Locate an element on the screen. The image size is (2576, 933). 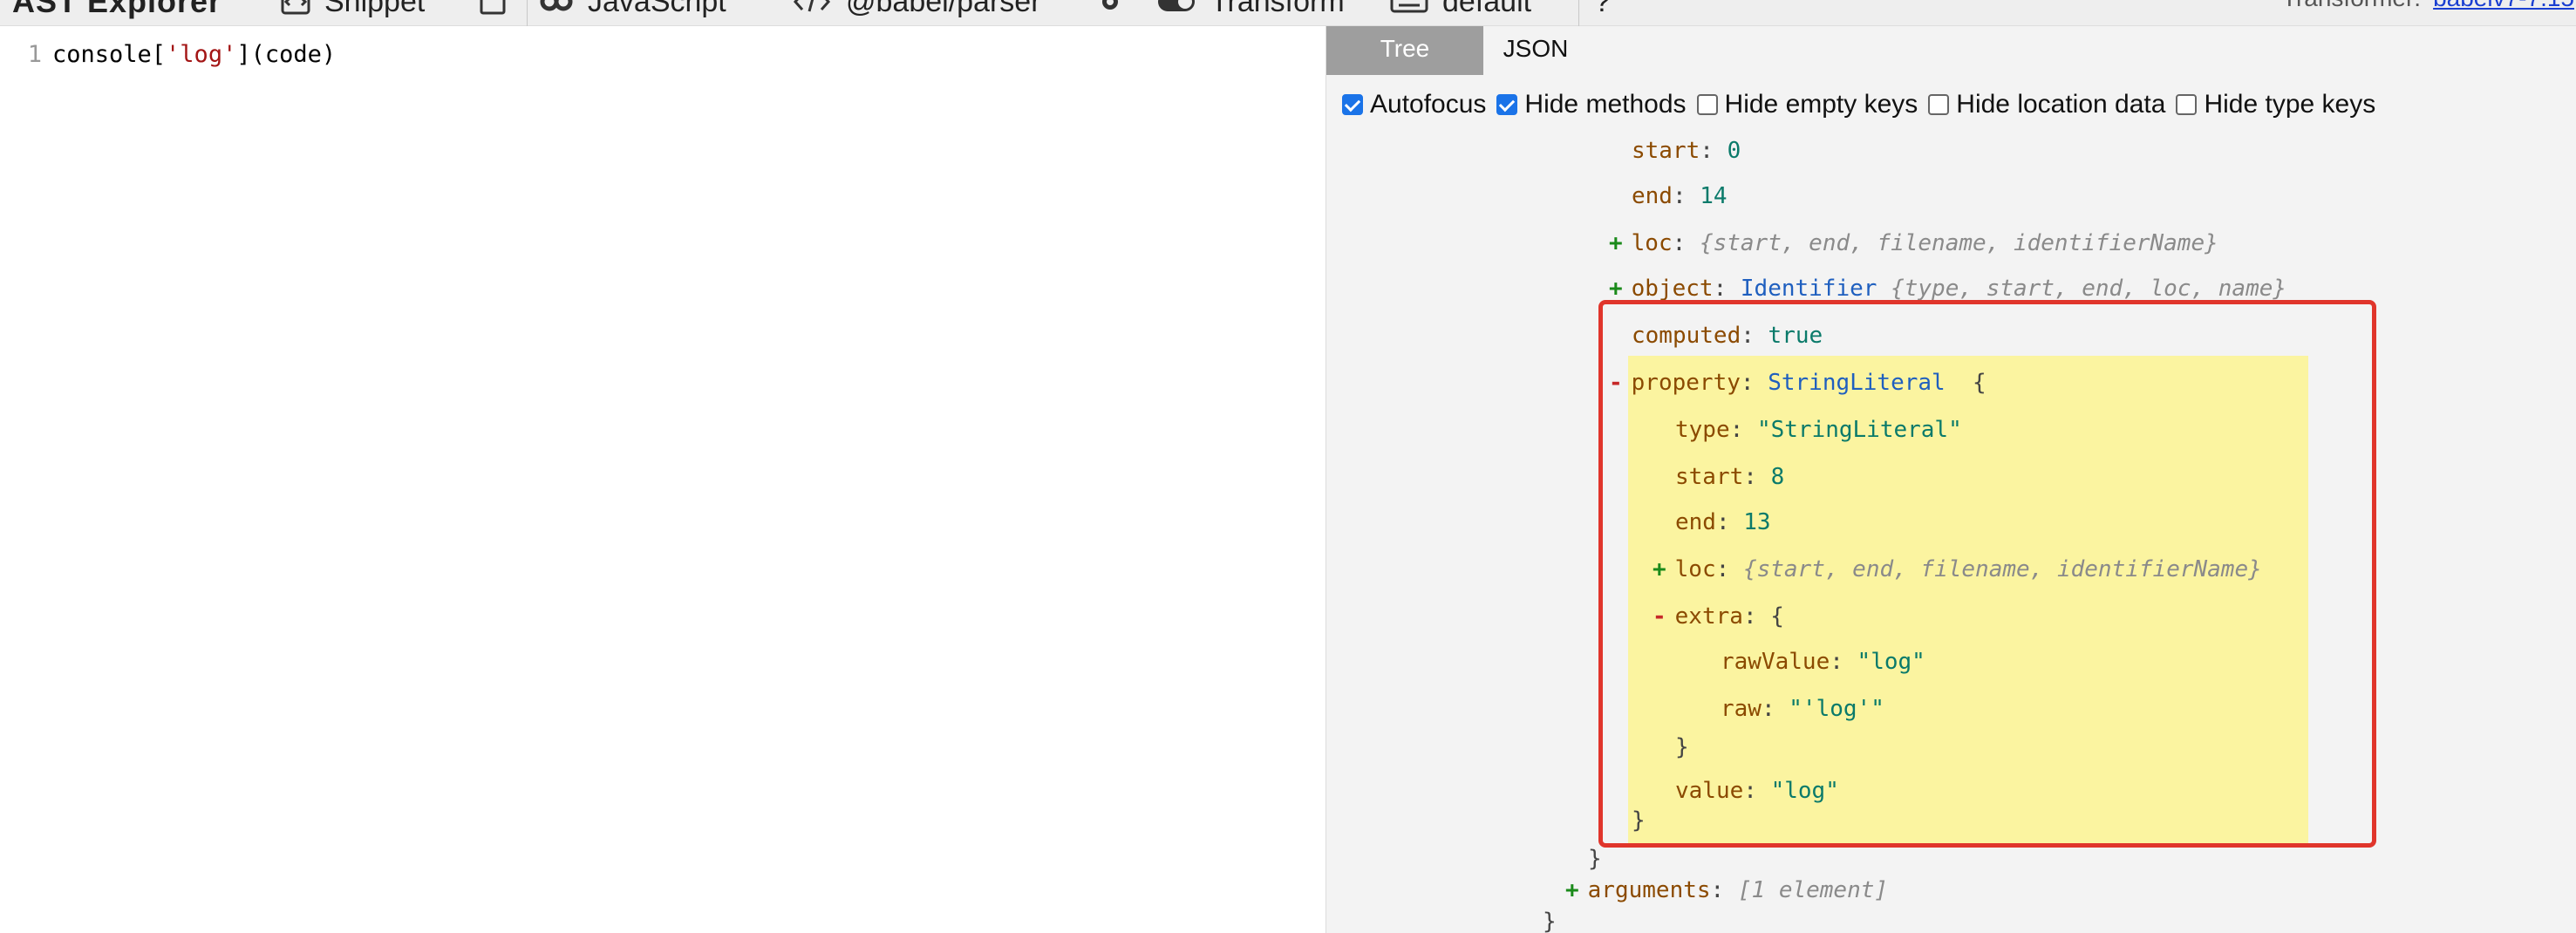
snippet-menu: Snippet is located at coordinates (353, 13).